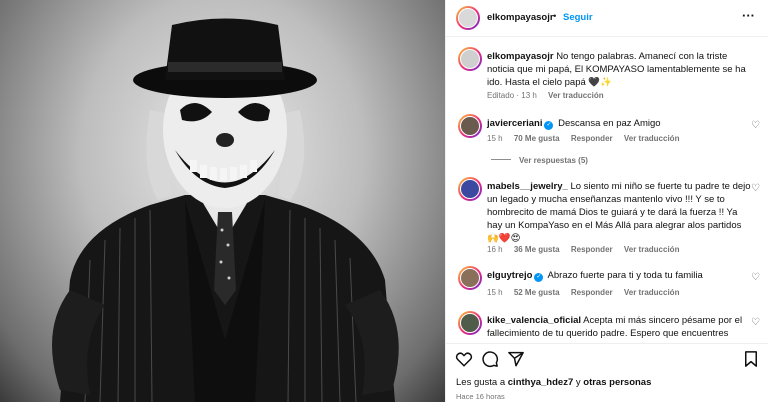 The height and width of the screenshot is (402, 768). What do you see at coordinates (617, 382) in the screenshot?
I see `likes-others-link: otras personas` at bounding box center [617, 382].